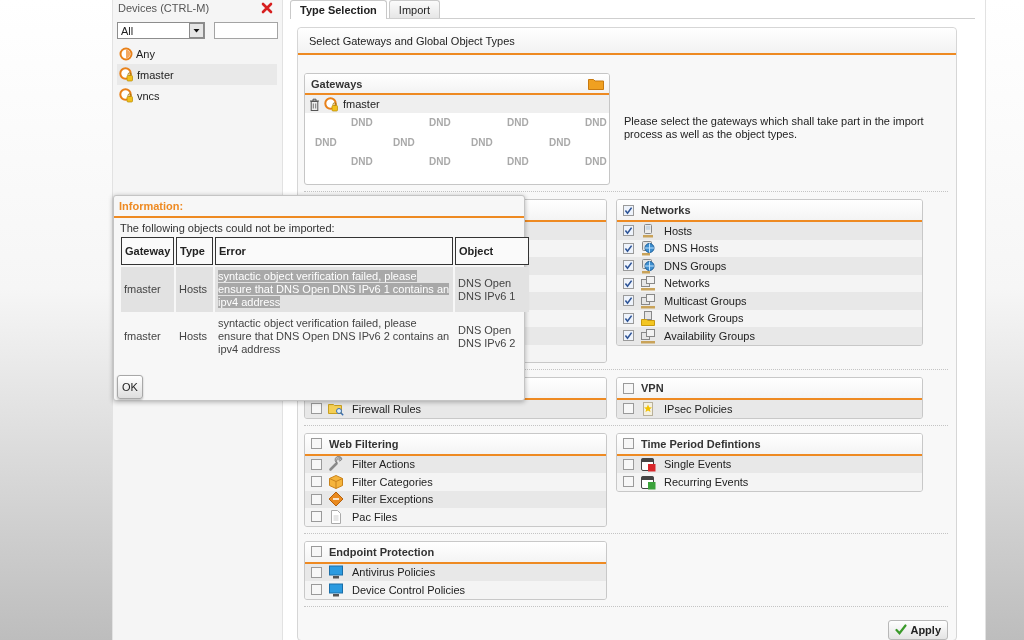 The width and height of the screenshot is (1024, 640). I want to click on panel-title: Select Gateways and Global Object Types, so click(412, 40).